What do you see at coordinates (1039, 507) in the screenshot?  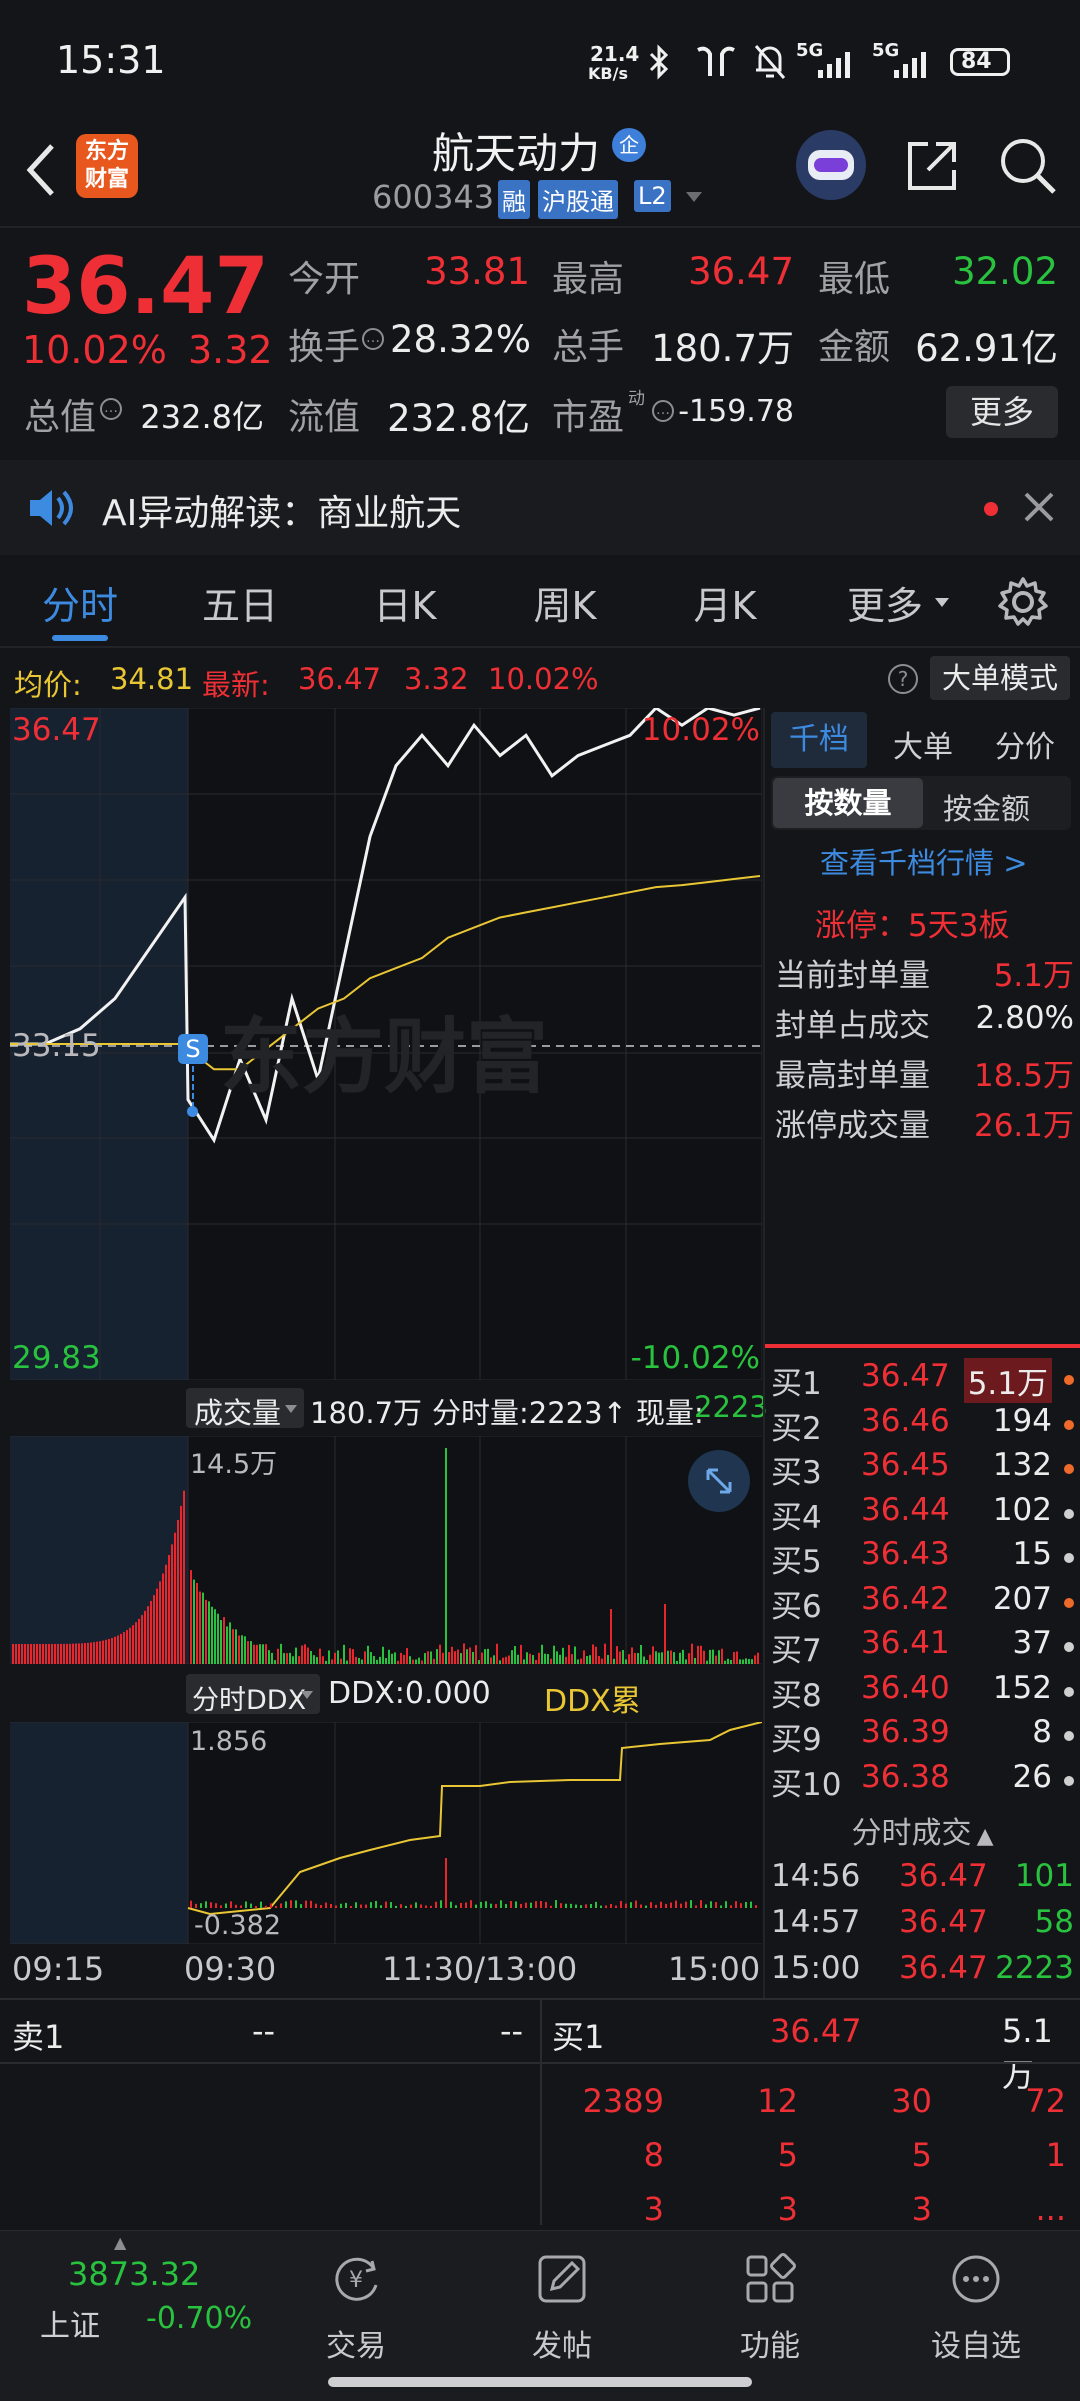 I see `close-icon` at bounding box center [1039, 507].